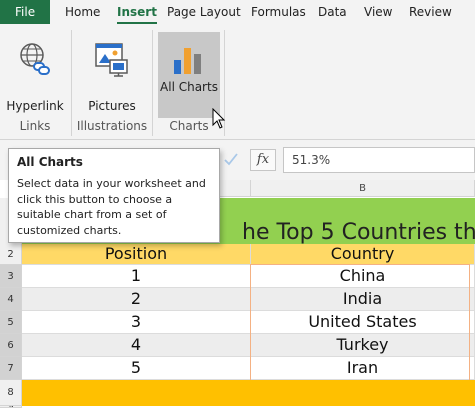 The height and width of the screenshot is (408, 475). What do you see at coordinates (35, 106) in the screenshot?
I see `hyperlink-label: Hyperlink` at bounding box center [35, 106].